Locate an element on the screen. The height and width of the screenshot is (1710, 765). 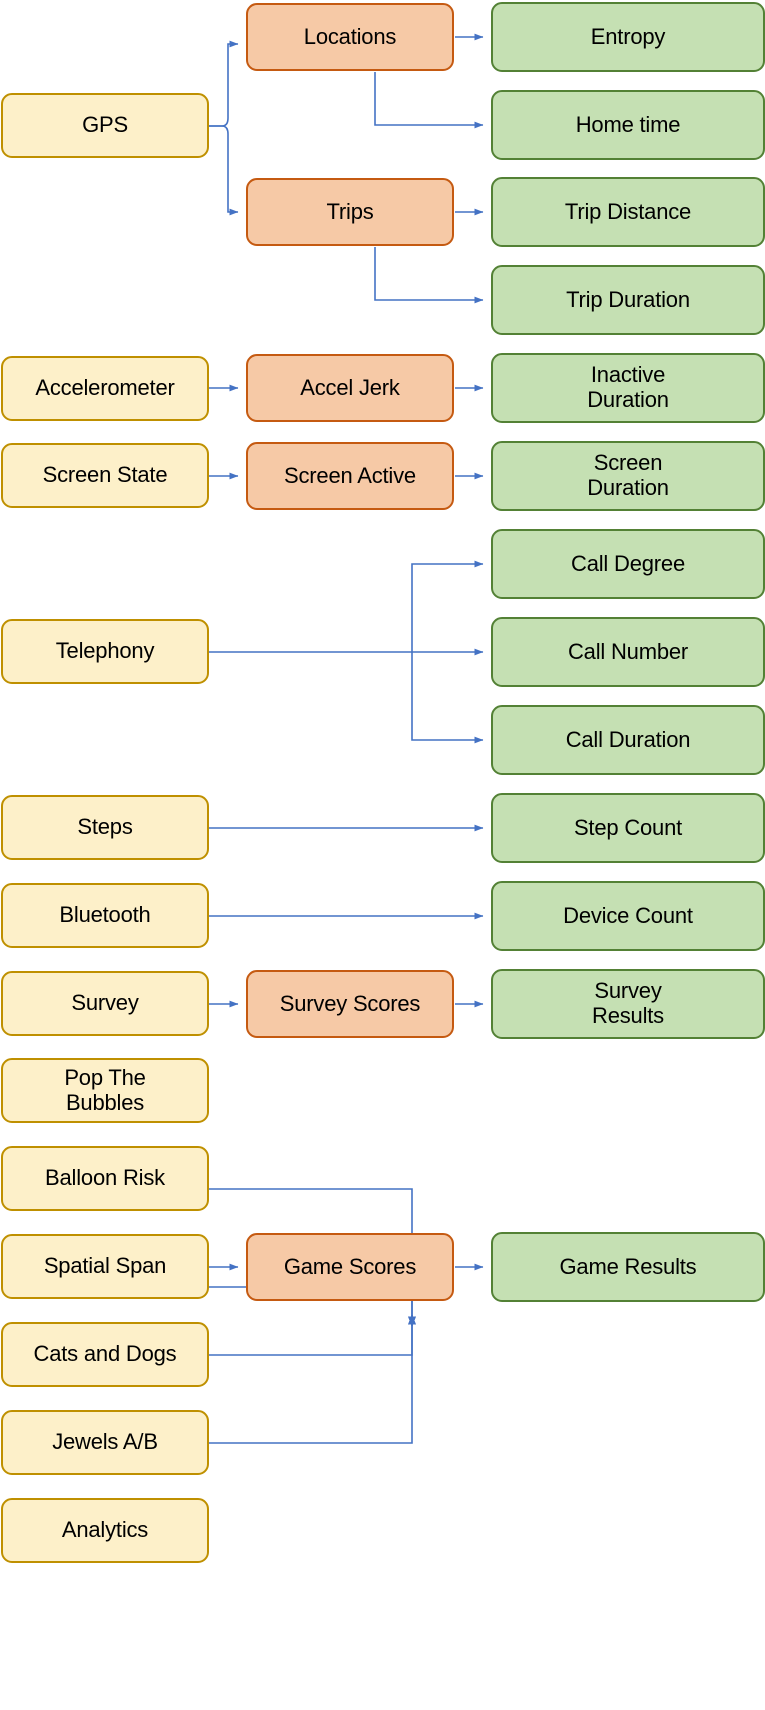
node-label-pop_bubbles: Pop The Bubbles is located at coordinates (105, 1089).